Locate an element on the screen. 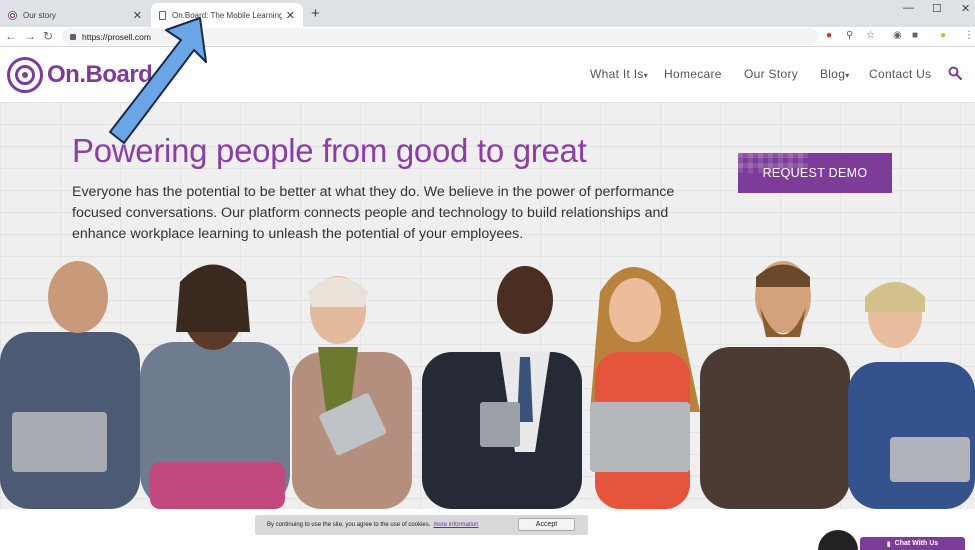 The width and height of the screenshot is (975, 550). new-tab-button: + is located at coordinates (315, 13).